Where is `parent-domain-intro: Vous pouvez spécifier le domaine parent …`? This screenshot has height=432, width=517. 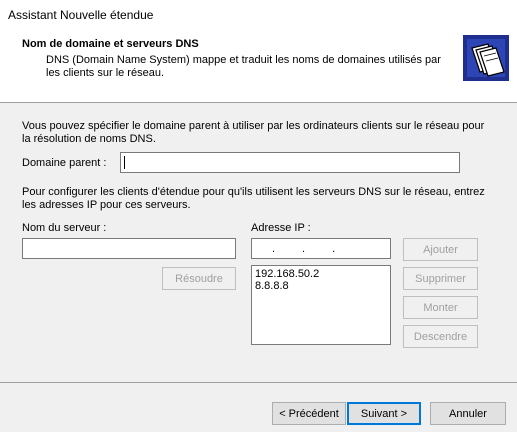
parent-domain-intro: Vous pouvez spécifier le domaine parent … is located at coordinates (253, 132).